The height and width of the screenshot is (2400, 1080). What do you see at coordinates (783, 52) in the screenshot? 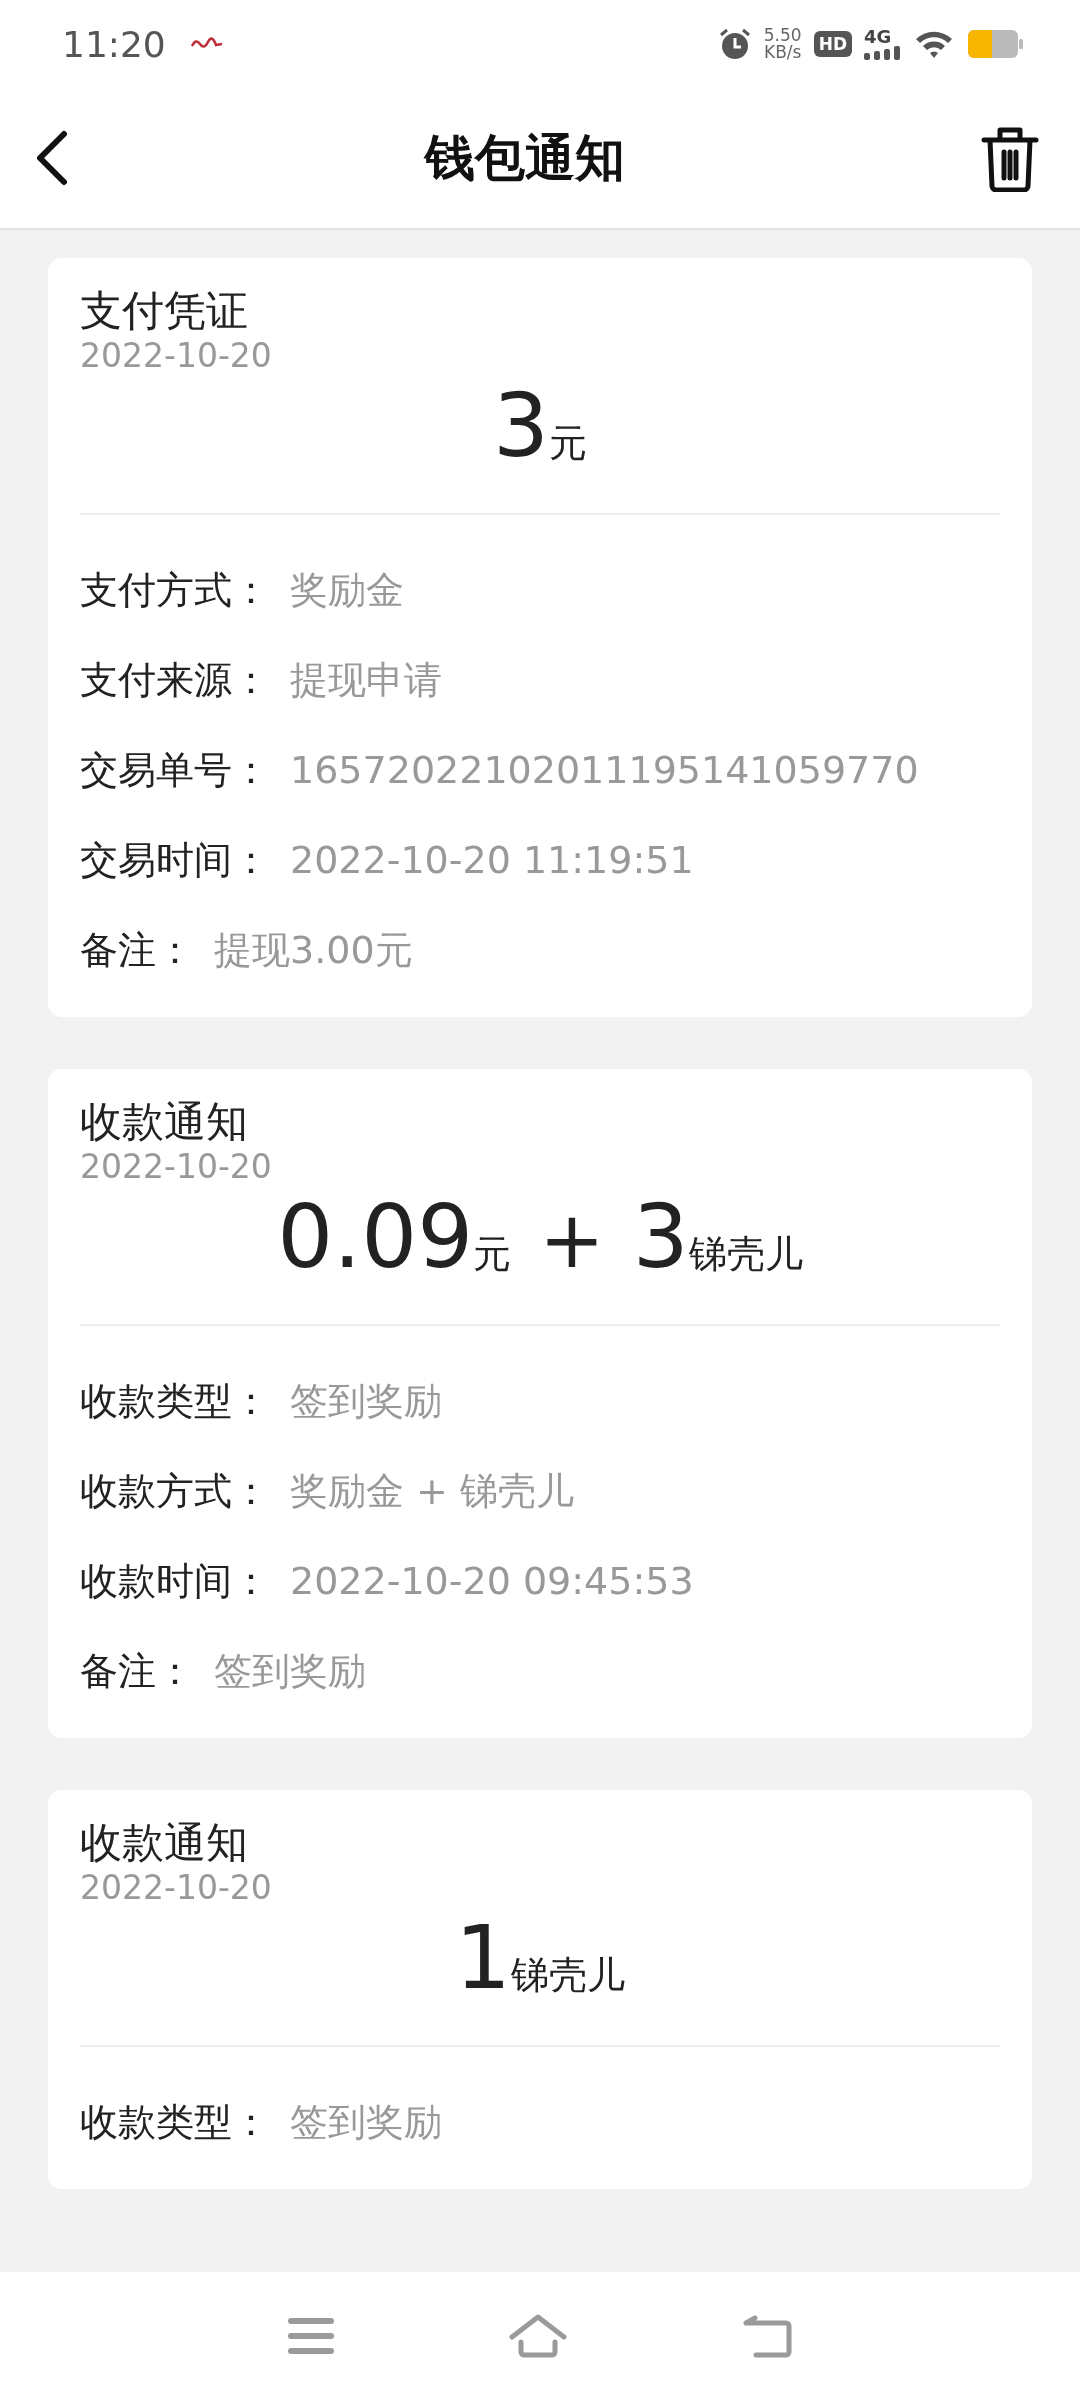
I see `speed-unit: KB/s` at bounding box center [783, 52].